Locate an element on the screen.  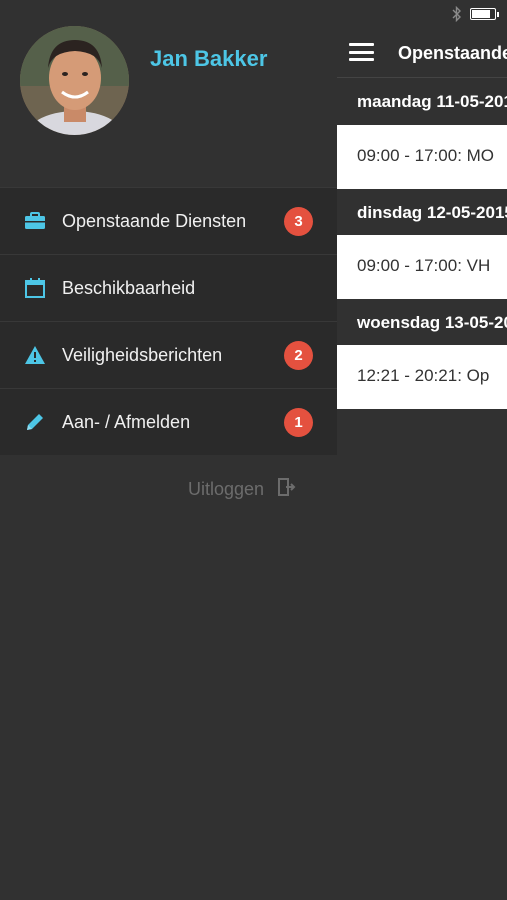
menu-item-openstaande-diensten: Openstaande Diensten 3 is located at coordinates (168, 220).